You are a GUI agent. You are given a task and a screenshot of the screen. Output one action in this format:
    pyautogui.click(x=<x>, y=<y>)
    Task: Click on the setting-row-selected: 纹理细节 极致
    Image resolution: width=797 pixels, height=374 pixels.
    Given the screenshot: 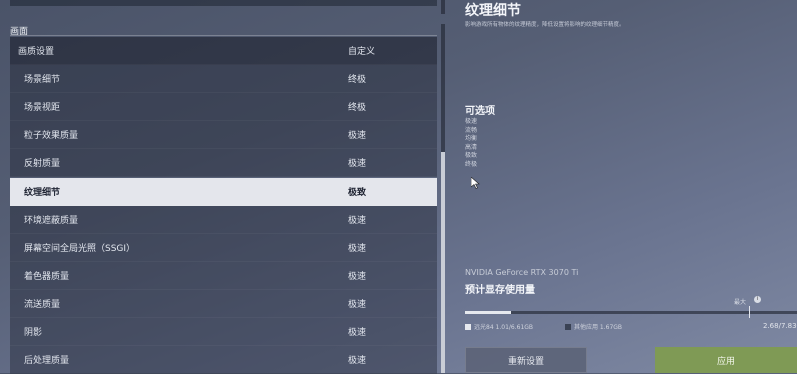 What is the action you would take?
    pyautogui.click(x=223, y=192)
    